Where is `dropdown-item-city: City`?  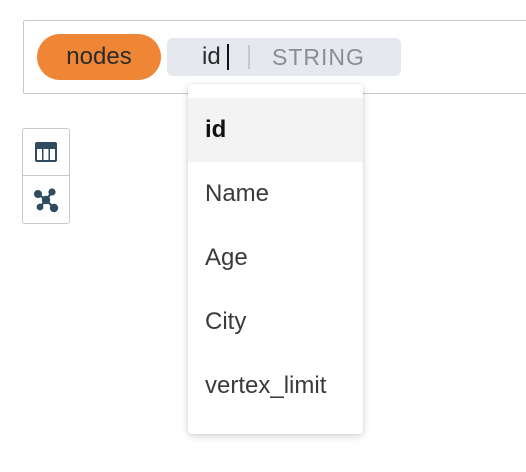 dropdown-item-city: City is located at coordinates (275, 322).